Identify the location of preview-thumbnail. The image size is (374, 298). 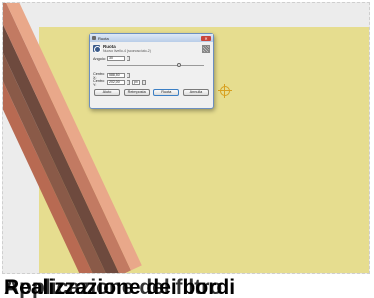
(206, 48).